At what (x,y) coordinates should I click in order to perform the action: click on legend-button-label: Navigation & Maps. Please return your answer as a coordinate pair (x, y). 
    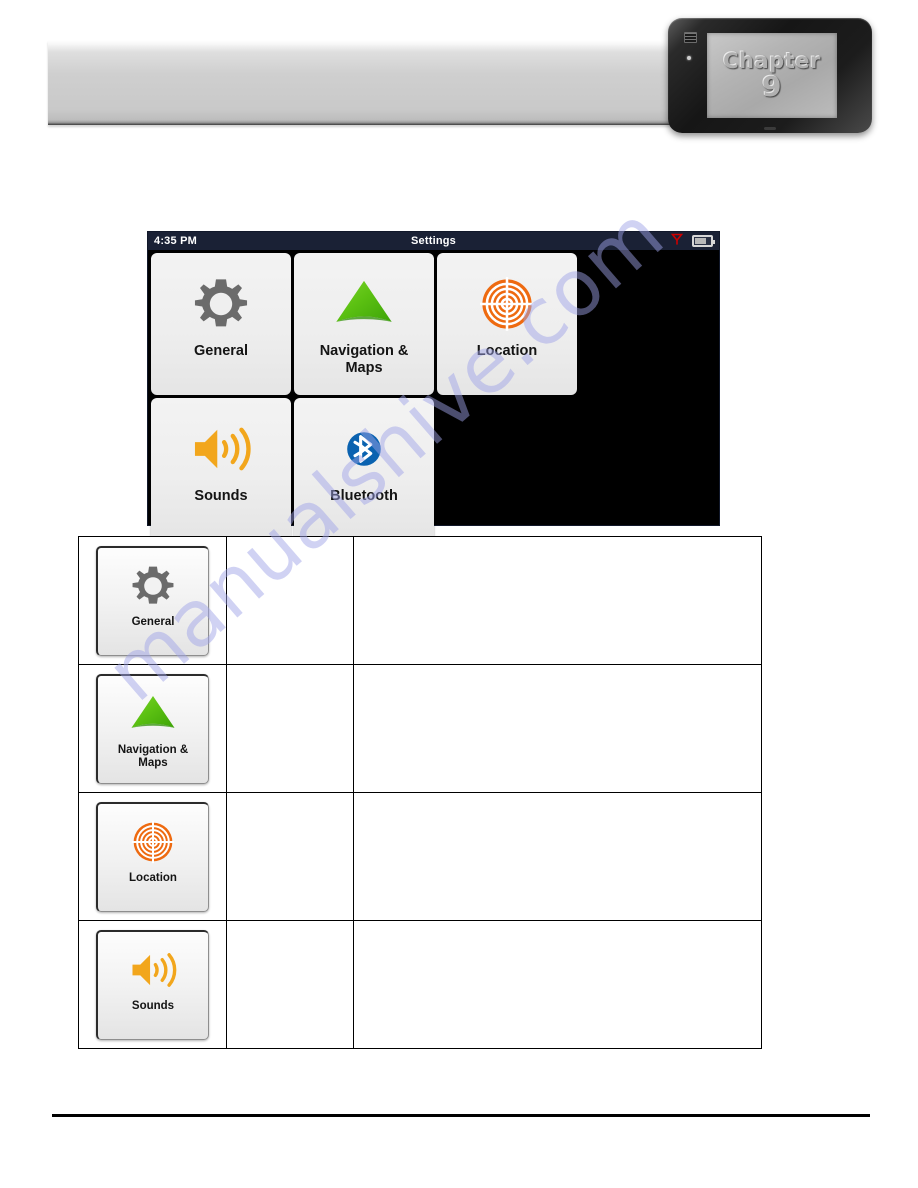
    Looking at the image, I should click on (153, 756).